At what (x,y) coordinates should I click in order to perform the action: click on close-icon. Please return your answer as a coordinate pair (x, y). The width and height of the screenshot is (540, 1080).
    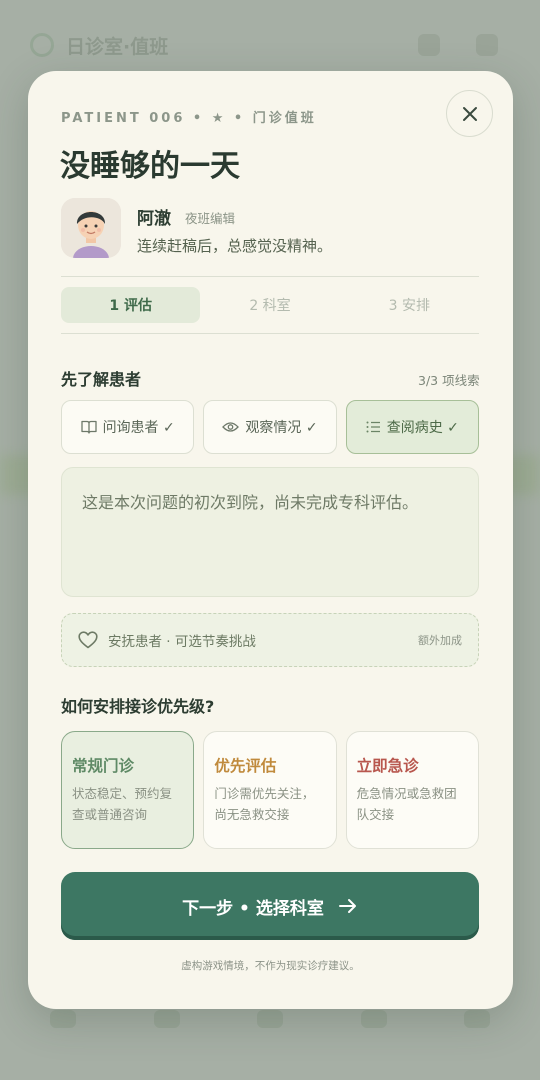
    Looking at the image, I should click on (469, 113).